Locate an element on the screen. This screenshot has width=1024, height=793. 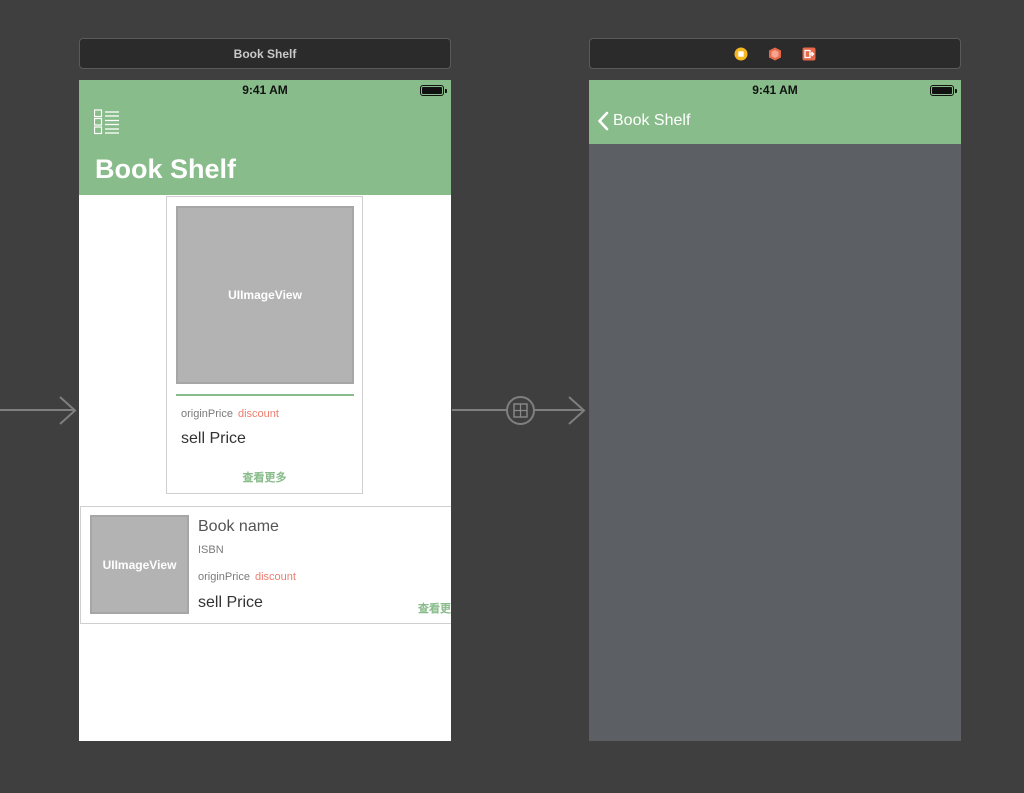
page-title: Book Shelf is located at coordinates (166, 169).